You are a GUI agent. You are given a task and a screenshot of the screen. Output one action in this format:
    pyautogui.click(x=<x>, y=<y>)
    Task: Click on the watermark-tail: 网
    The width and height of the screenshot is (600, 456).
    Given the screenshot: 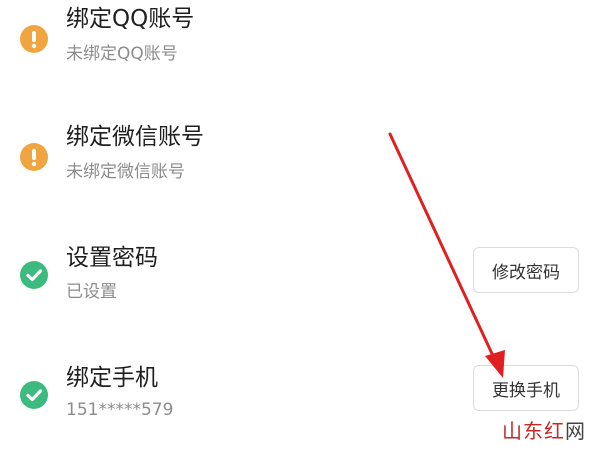 What is the action you would take?
    pyautogui.click(x=575, y=431)
    